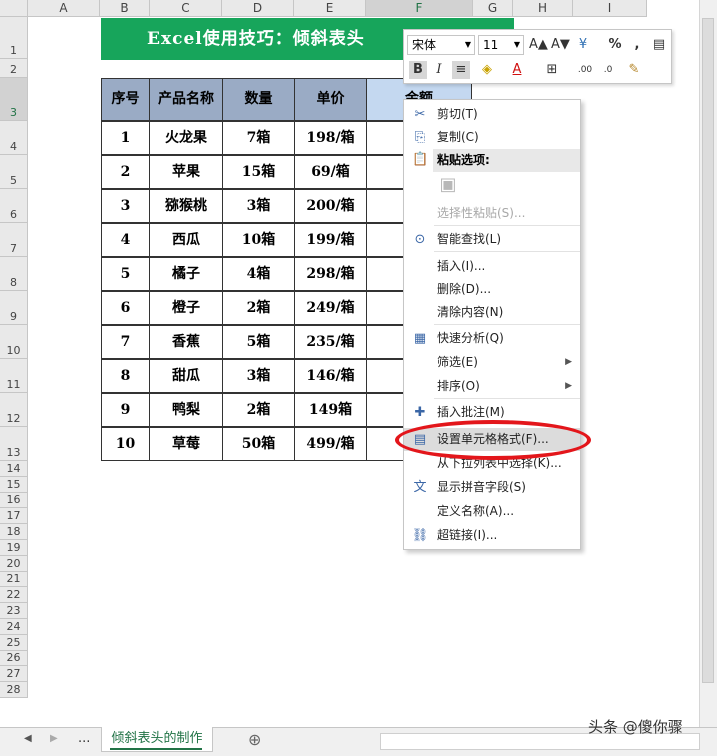  I want to click on scroll-left-icon: ◀, so click(28, 738).